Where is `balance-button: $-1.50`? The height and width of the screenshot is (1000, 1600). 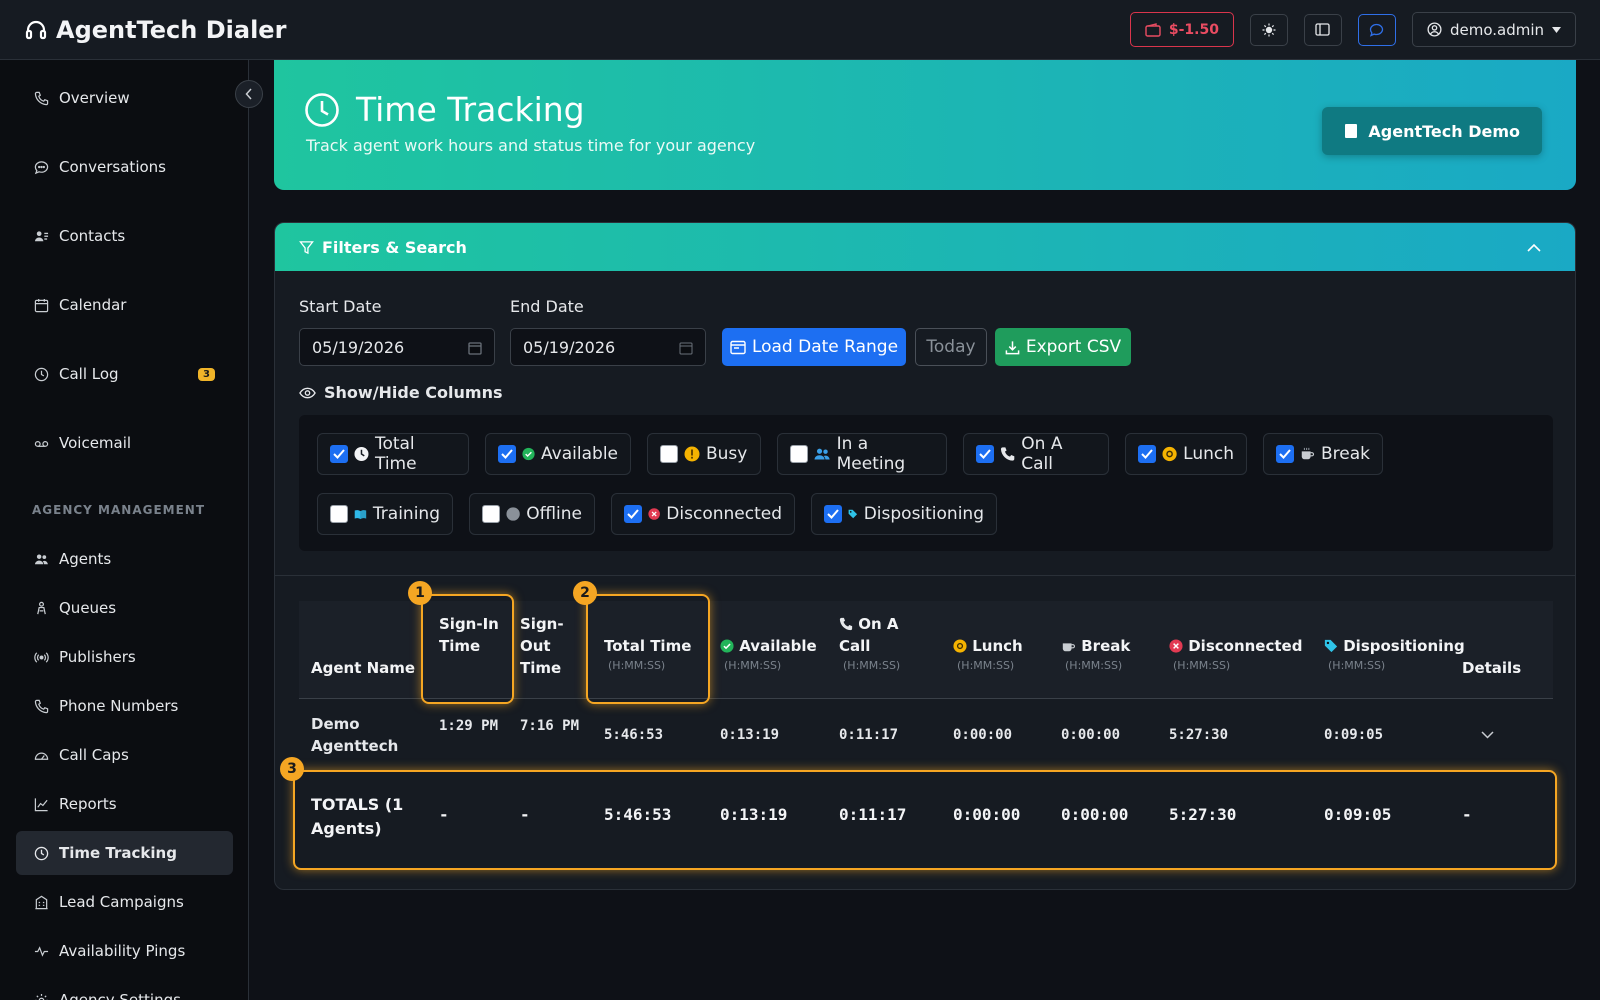
balance-button: $-1.50 is located at coordinates (1181, 29).